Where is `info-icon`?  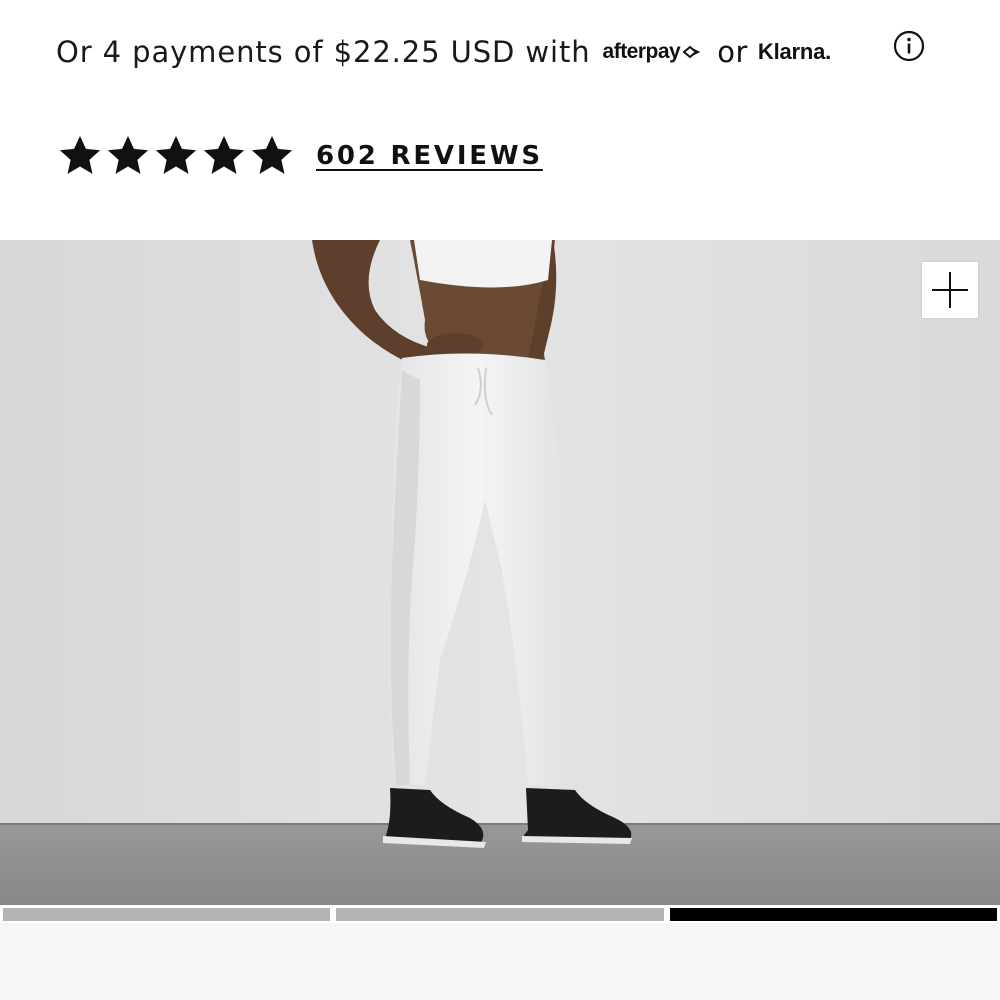
info-icon is located at coordinates (909, 46).